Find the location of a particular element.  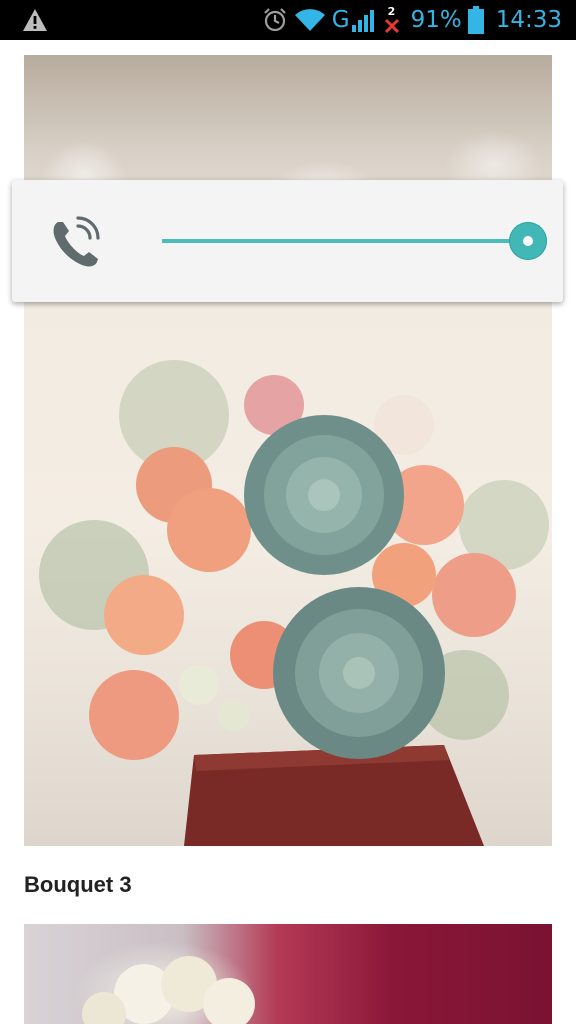

alarm-icon is located at coordinates (275, 20).